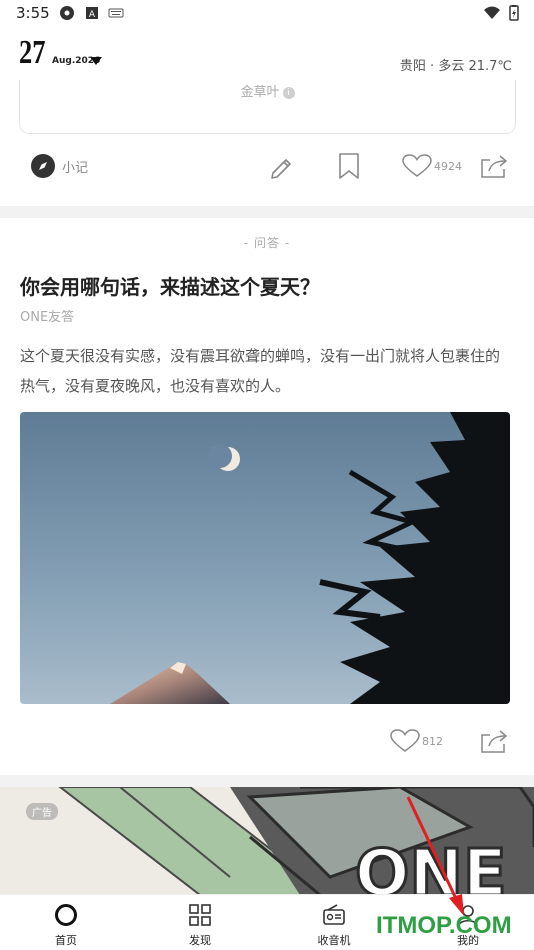  What do you see at coordinates (267, 90) in the screenshot?
I see `previous-card-author: 金草叶 i` at bounding box center [267, 90].